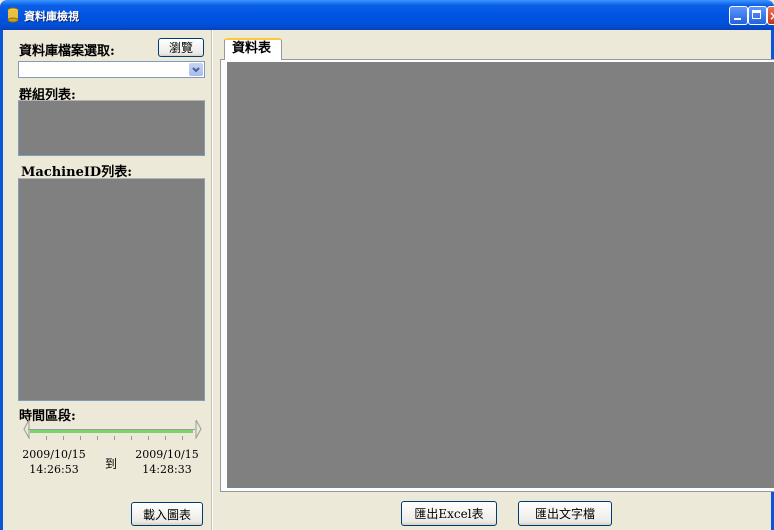 This screenshot has height=530, width=774. What do you see at coordinates (387, 15) in the screenshot?
I see `title-bar: 資料庫檢視 ×` at bounding box center [387, 15].